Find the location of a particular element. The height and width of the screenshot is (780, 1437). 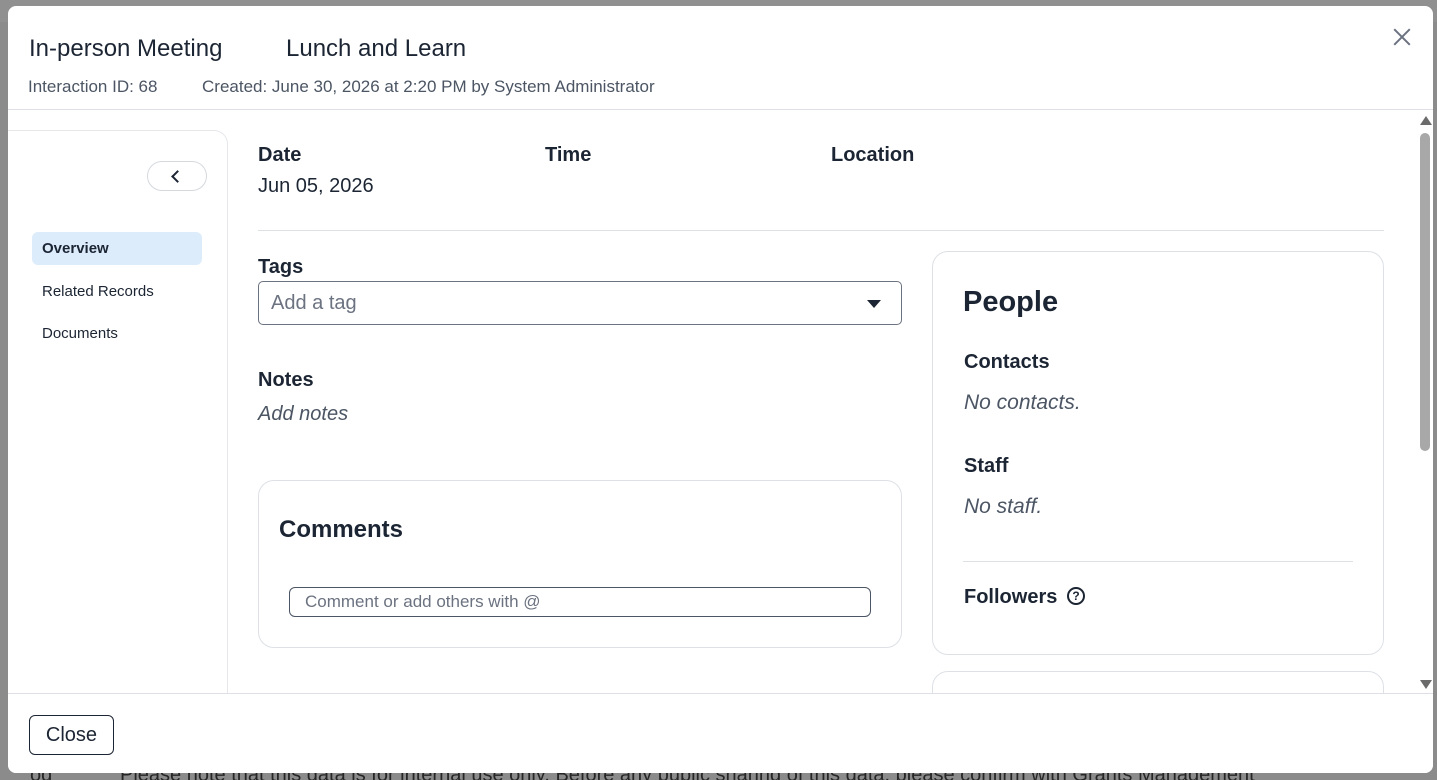

interaction-type: In-person Meeting is located at coordinates (126, 48).